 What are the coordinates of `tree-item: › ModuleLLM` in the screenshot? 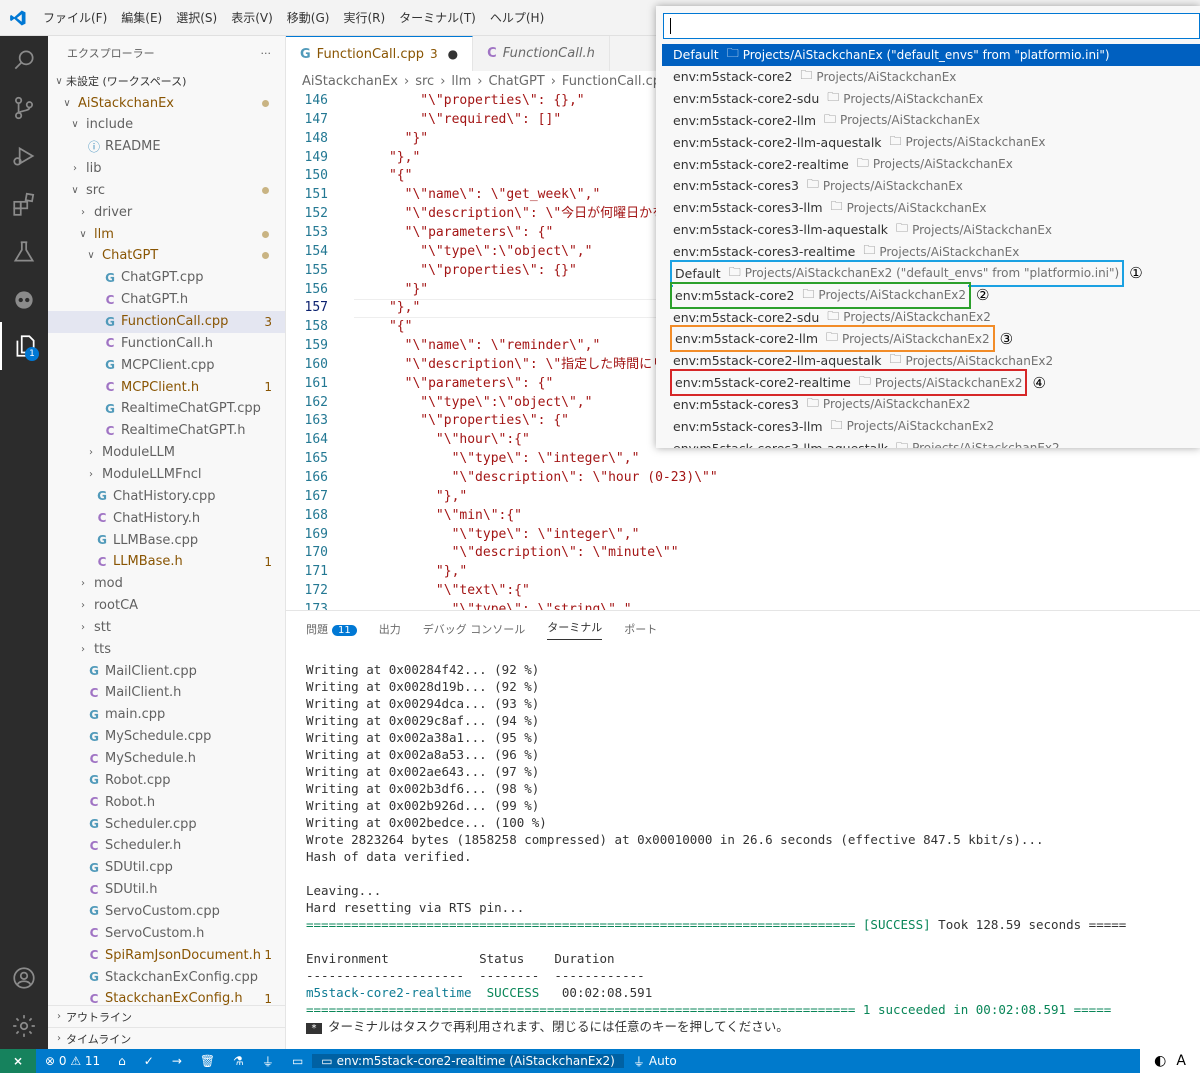 It's located at (166, 453).